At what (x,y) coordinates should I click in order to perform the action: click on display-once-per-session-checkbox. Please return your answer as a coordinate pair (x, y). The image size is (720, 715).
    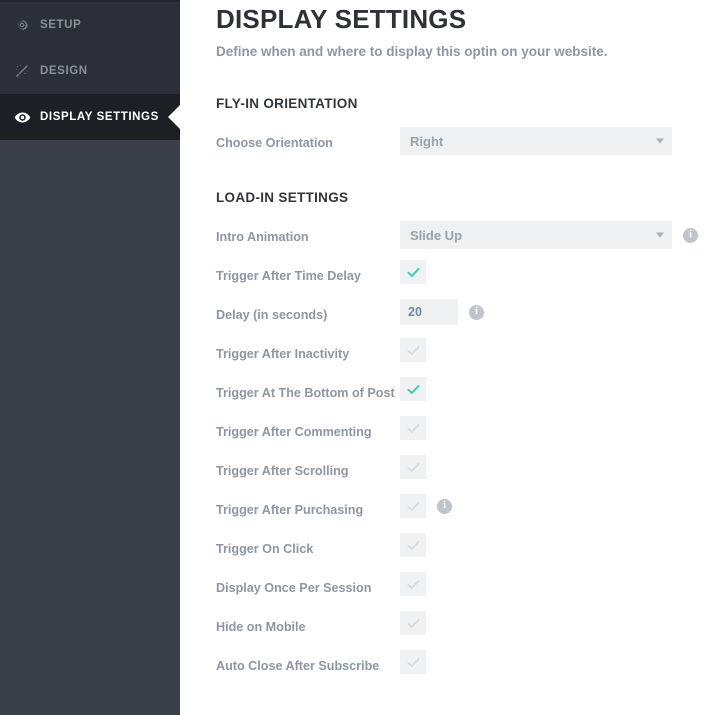
    Looking at the image, I should click on (413, 584).